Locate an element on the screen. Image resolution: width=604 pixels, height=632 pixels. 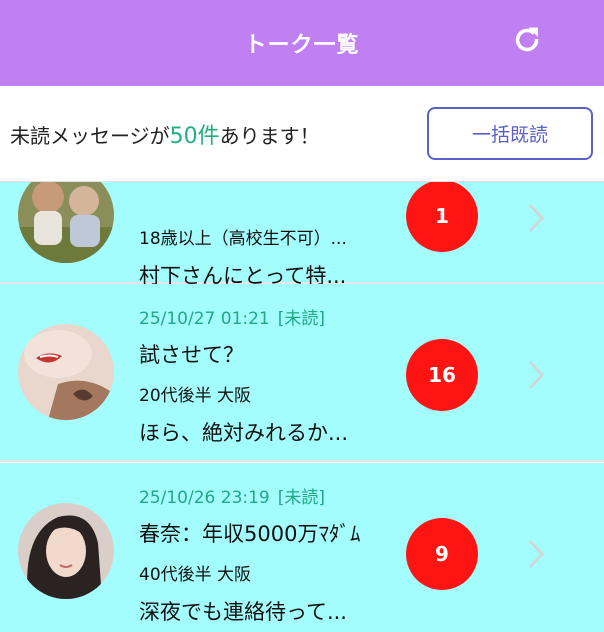
conversation-meta: 25/10/26 23:19 [未読] is located at coordinates (232, 495).